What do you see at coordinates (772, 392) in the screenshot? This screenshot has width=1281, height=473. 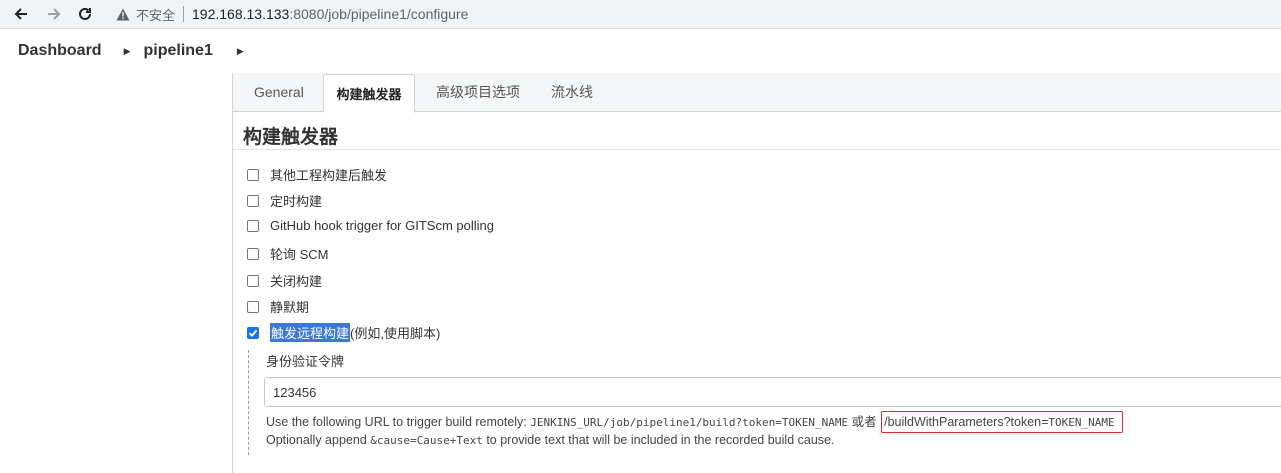 I see `token-input: 123456` at bounding box center [772, 392].